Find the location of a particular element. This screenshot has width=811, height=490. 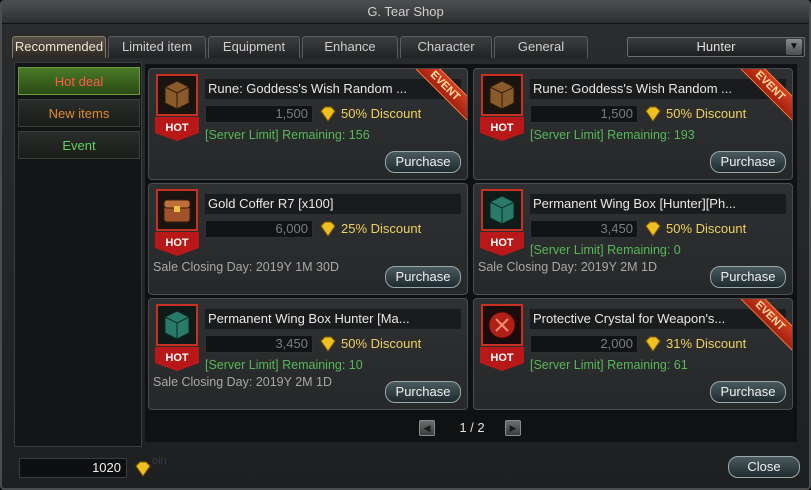

page-indicator: 1 / 2 is located at coordinates (472, 427).